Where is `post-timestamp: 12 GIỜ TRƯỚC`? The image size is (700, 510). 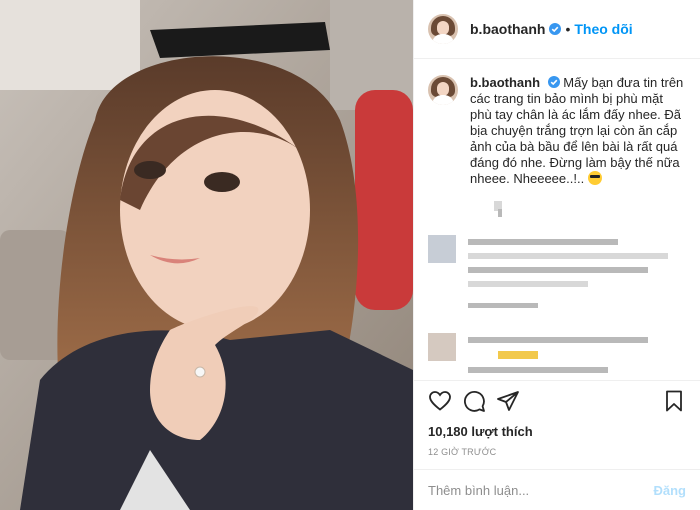 post-timestamp: 12 GIỜ TRƯỚC is located at coordinates (557, 454).